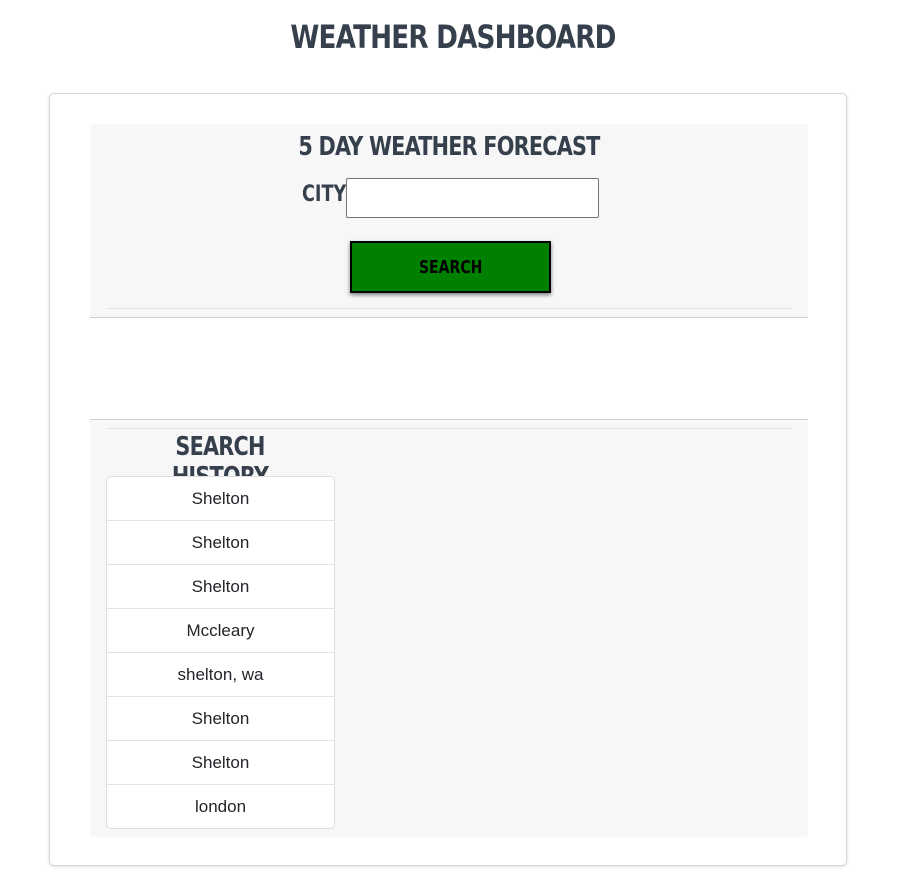 This screenshot has width=906, height=895. What do you see at coordinates (449, 147) in the screenshot?
I see `forecast-heading: 5 DAY WEATHER FORECAST` at bounding box center [449, 147].